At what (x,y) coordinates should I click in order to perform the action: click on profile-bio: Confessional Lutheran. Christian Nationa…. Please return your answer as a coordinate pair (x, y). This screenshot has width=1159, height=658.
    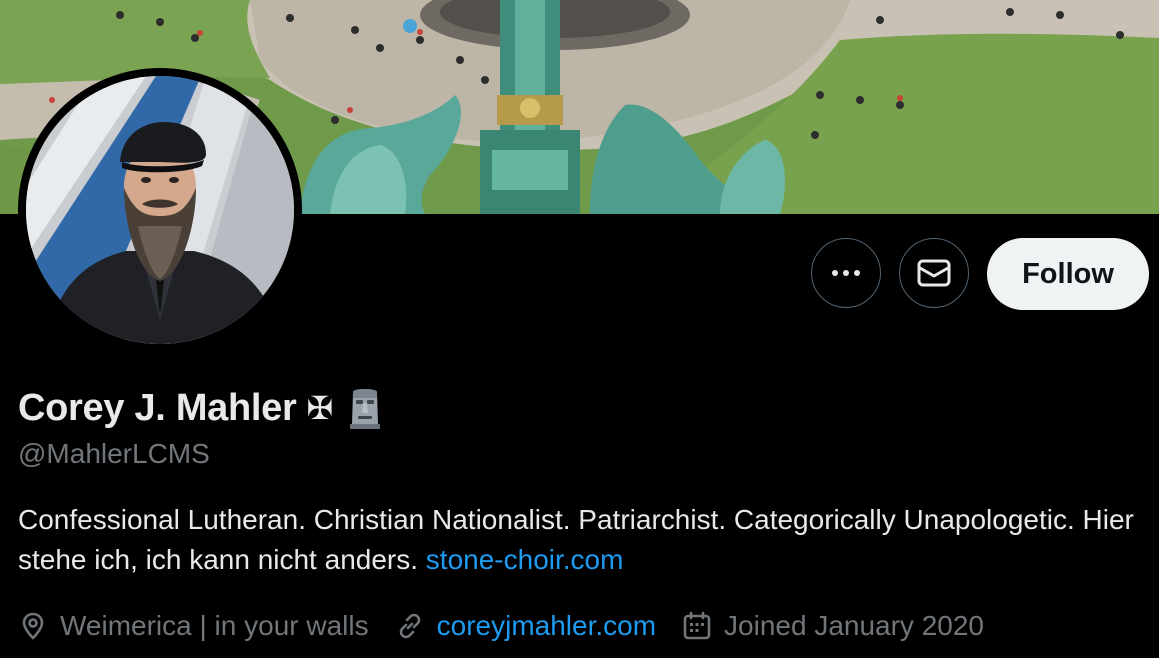
    Looking at the image, I should click on (578, 540).